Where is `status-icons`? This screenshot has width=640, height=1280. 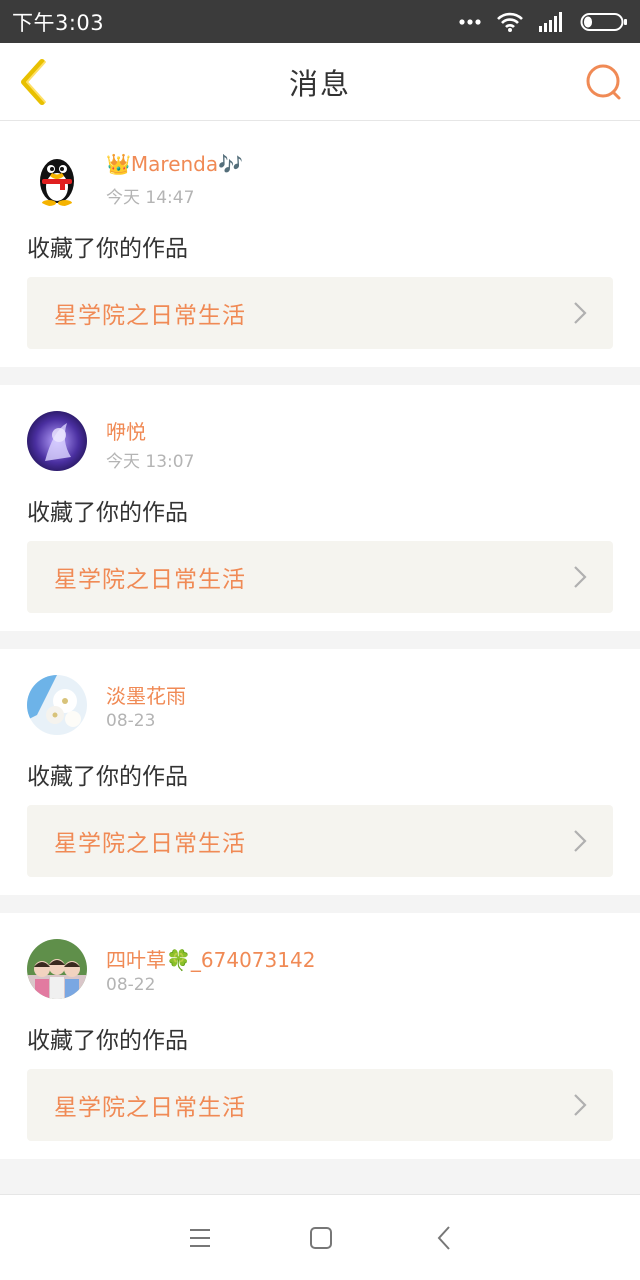
status-icons is located at coordinates (543, 22).